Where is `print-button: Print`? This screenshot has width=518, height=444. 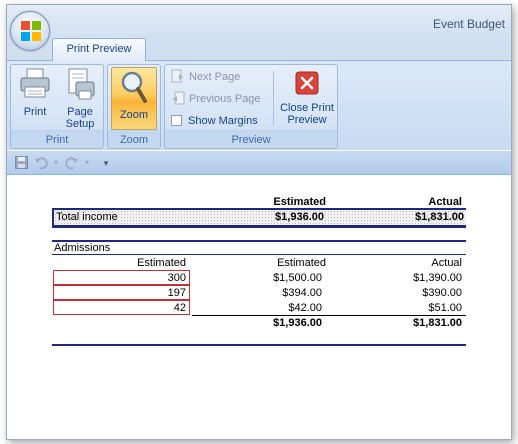
print-button: Print is located at coordinates (35, 92).